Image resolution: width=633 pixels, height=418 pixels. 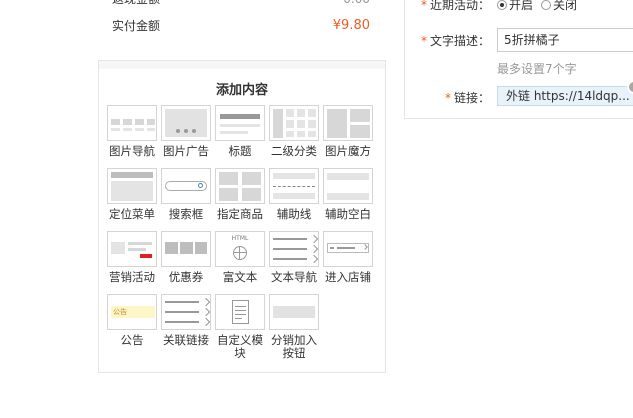 I want to click on title-thumb-icon, so click(x=240, y=123).